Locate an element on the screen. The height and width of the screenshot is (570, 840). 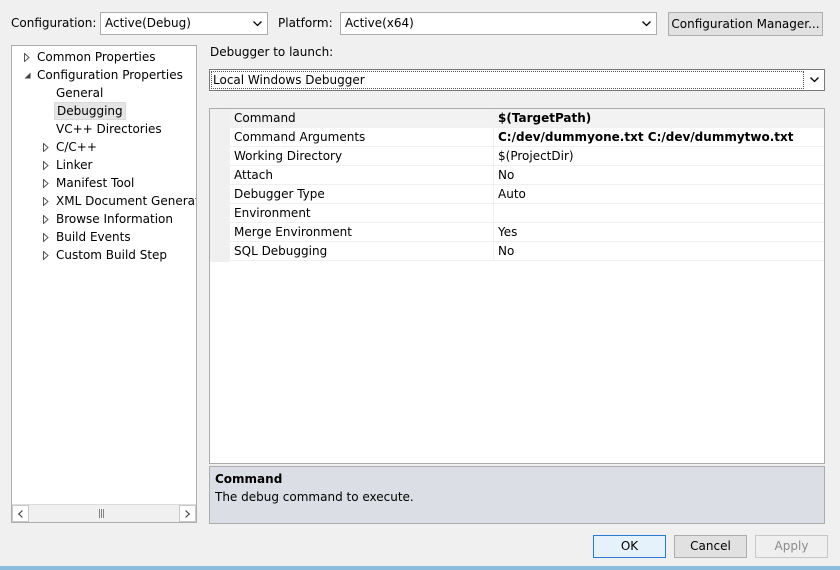
property-row: Merge Environment Yes is located at coordinates (527, 232).